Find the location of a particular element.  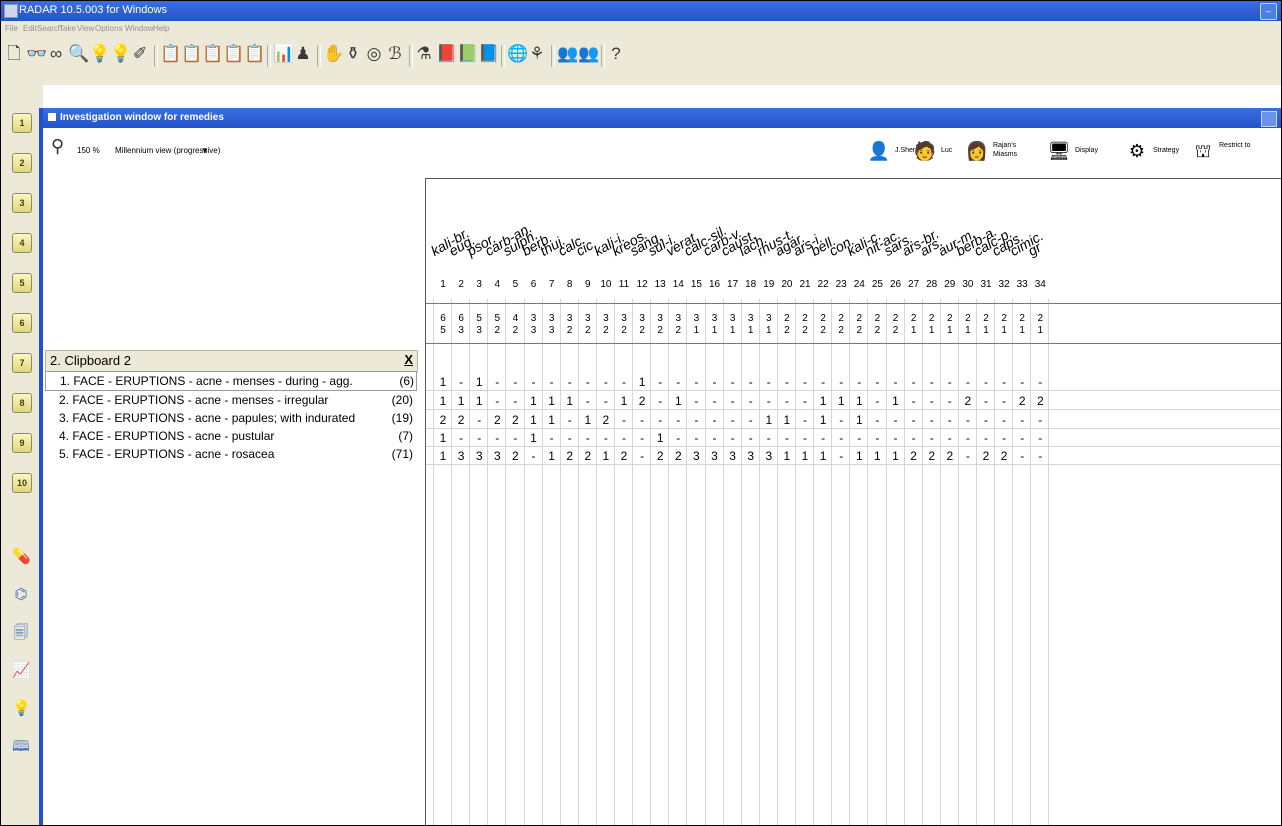

glasses-icon: ∞ is located at coordinates (56, 54).